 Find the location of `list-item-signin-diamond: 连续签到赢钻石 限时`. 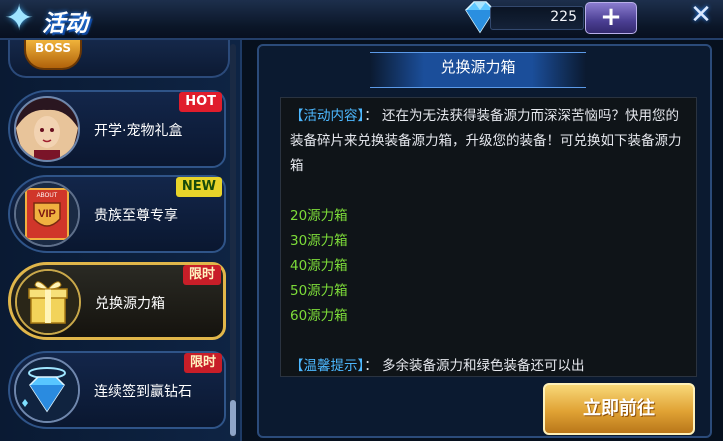

list-item-signin-diamond: 连续签到赢钻石 限时 is located at coordinates (117, 390).